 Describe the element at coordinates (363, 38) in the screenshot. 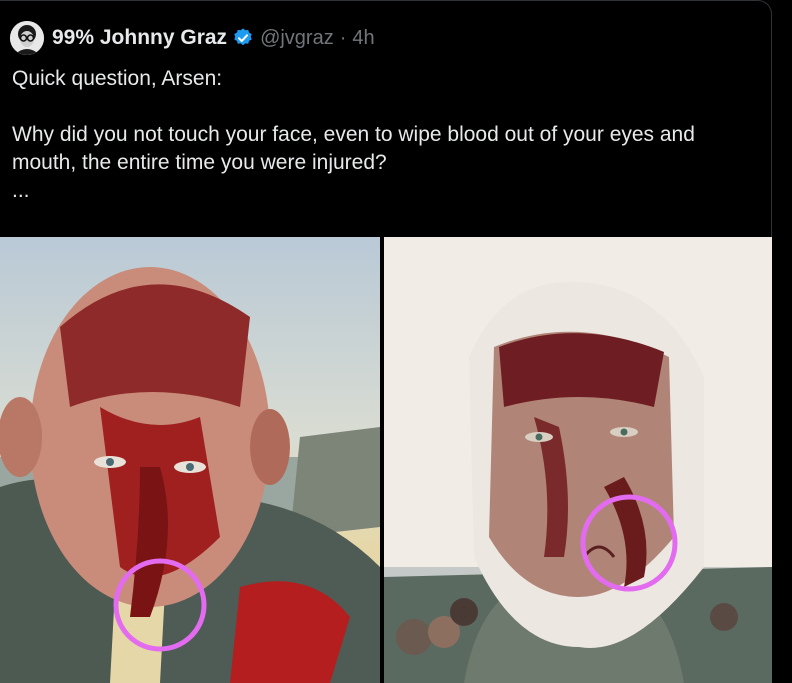

I see `timestamp: 4h` at that location.